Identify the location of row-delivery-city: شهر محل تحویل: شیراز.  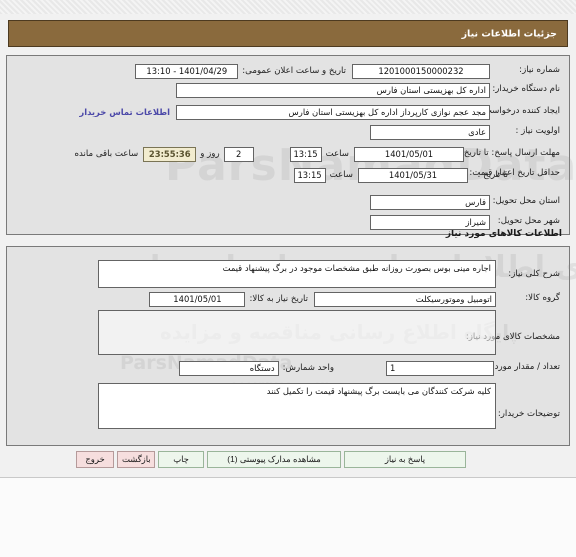
(465, 222).